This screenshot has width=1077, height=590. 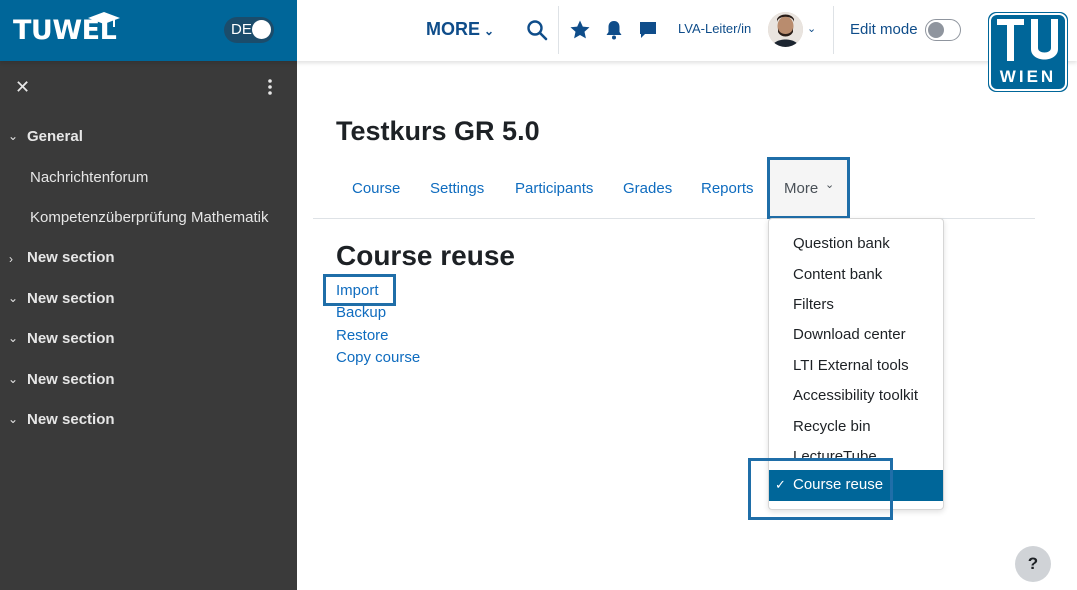 I want to click on sidebar-item-kompetenzpruefung: Kompetenzüberprüfung Mathematik, so click(x=149, y=218).